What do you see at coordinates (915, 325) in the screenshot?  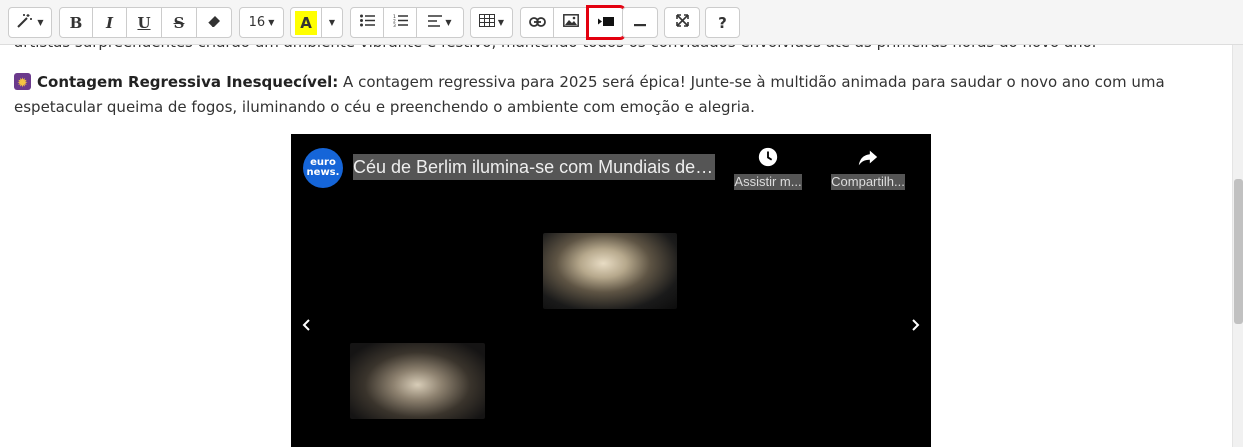 I see `chevron-right-icon` at bounding box center [915, 325].